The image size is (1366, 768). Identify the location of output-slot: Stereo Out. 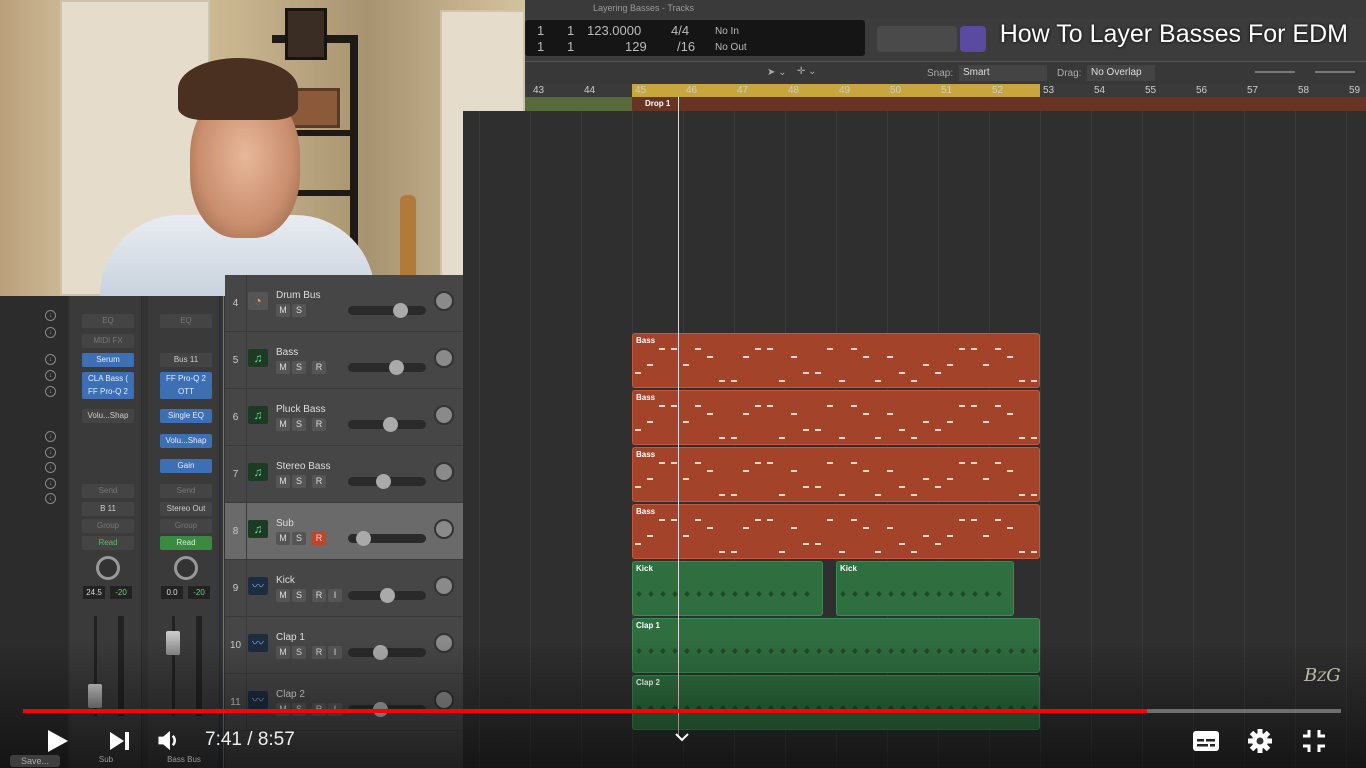
(186, 509).